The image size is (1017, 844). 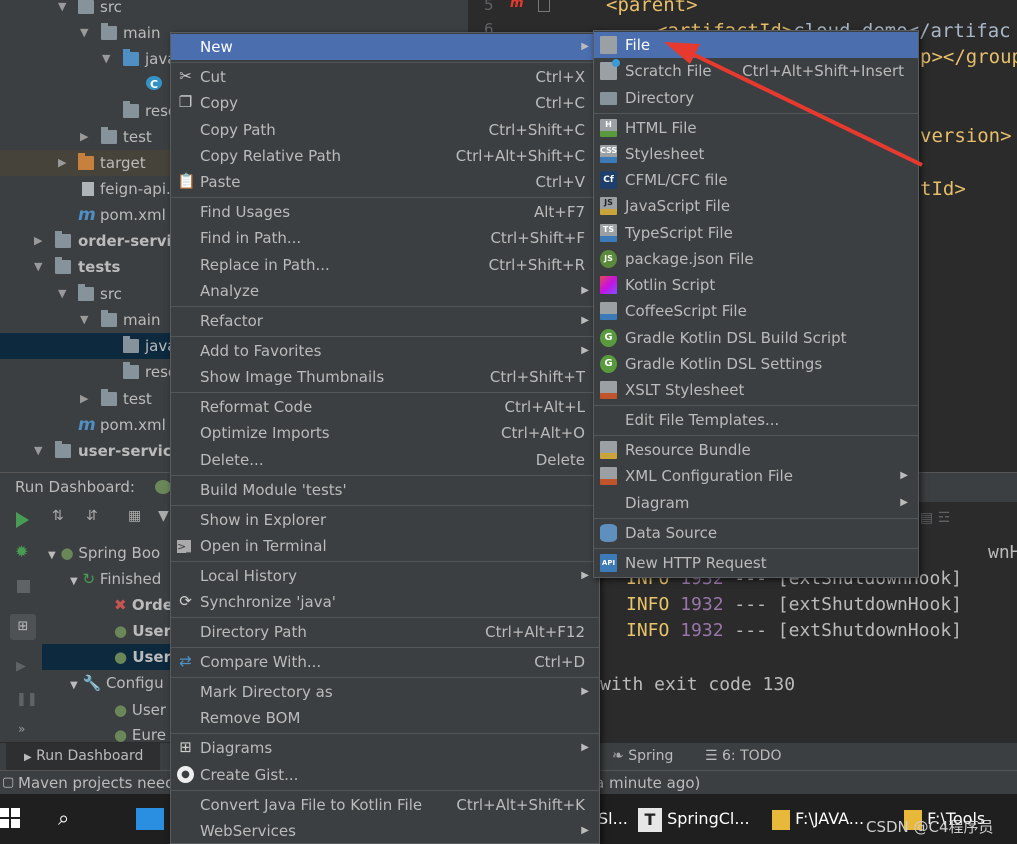 I want to click on submenu-item-stylesheet: CSS Stylesheet, so click(x=756, y=154).